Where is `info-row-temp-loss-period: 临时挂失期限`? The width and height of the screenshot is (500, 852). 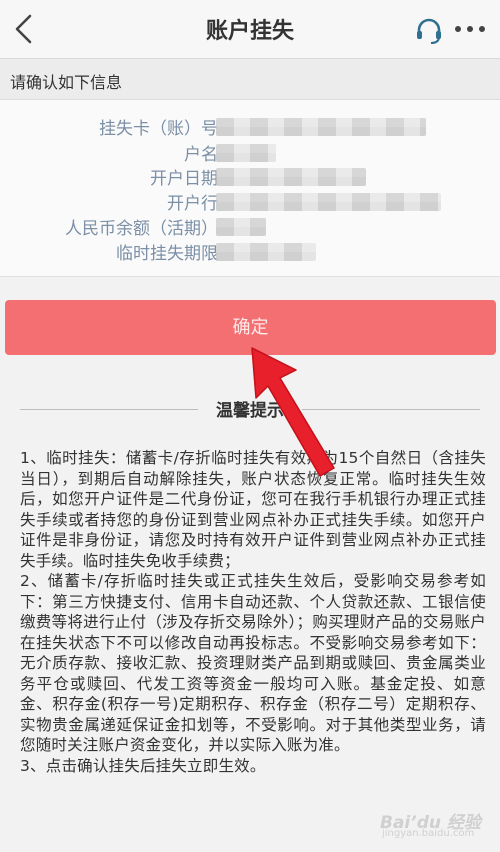 info-row-temp-loss-period: 临时挂失期限 is located at coordinates (250, 252).